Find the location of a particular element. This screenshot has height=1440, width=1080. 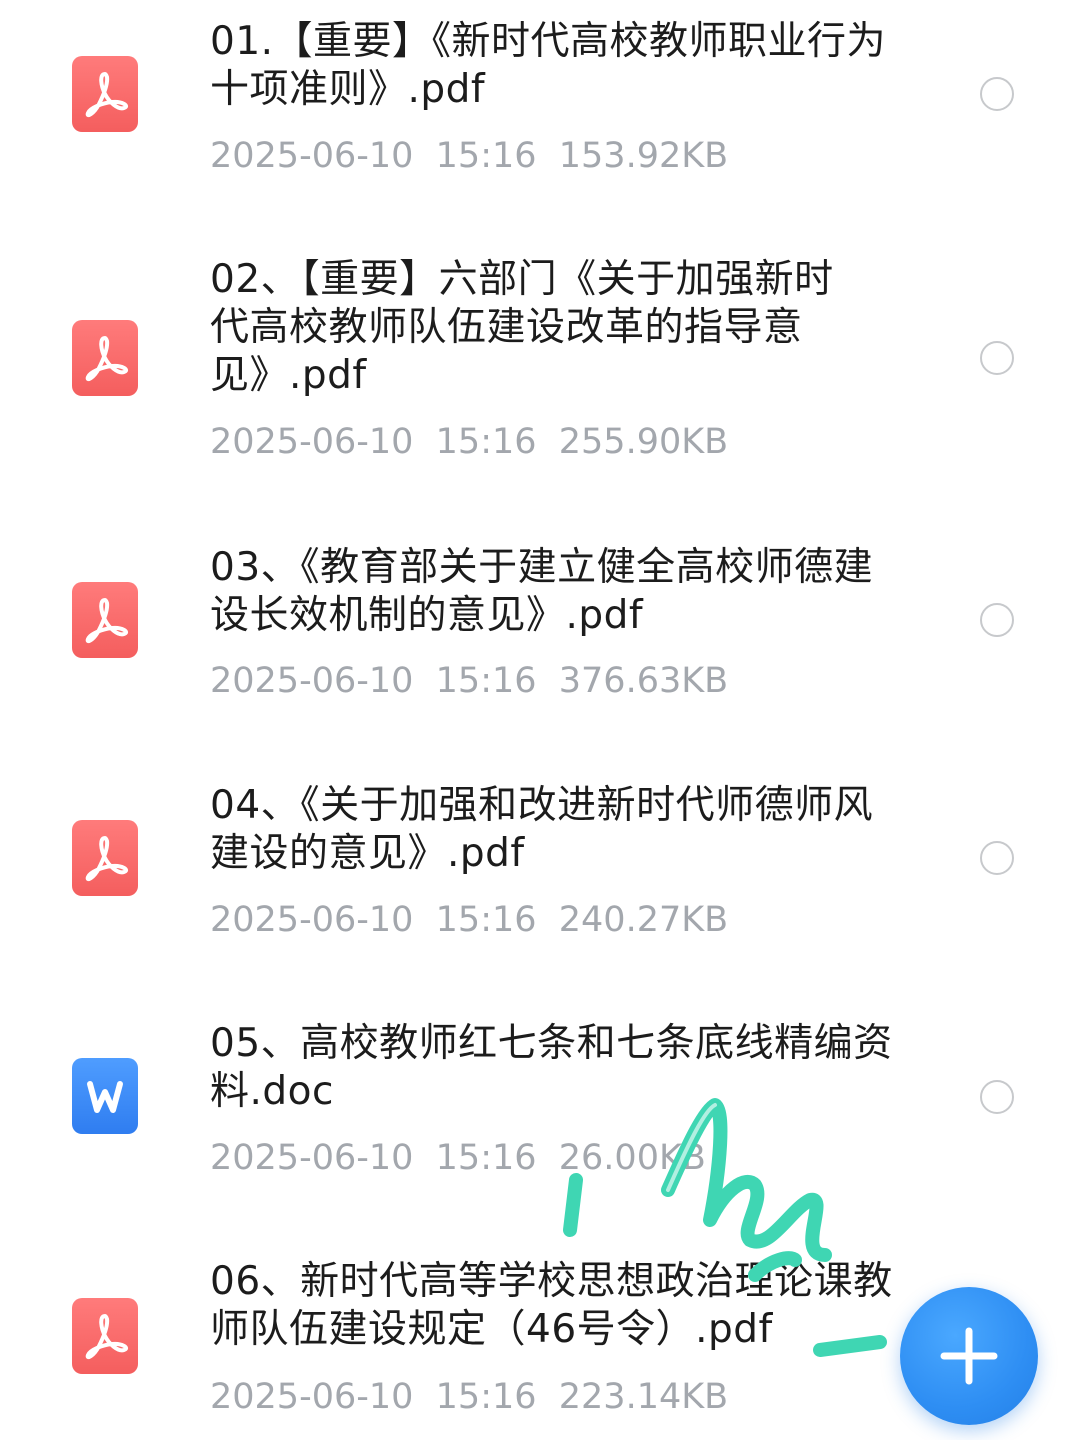

file-meta: 2025-06-10 15:16 223.14KB is located at coordinates (469, 1397).